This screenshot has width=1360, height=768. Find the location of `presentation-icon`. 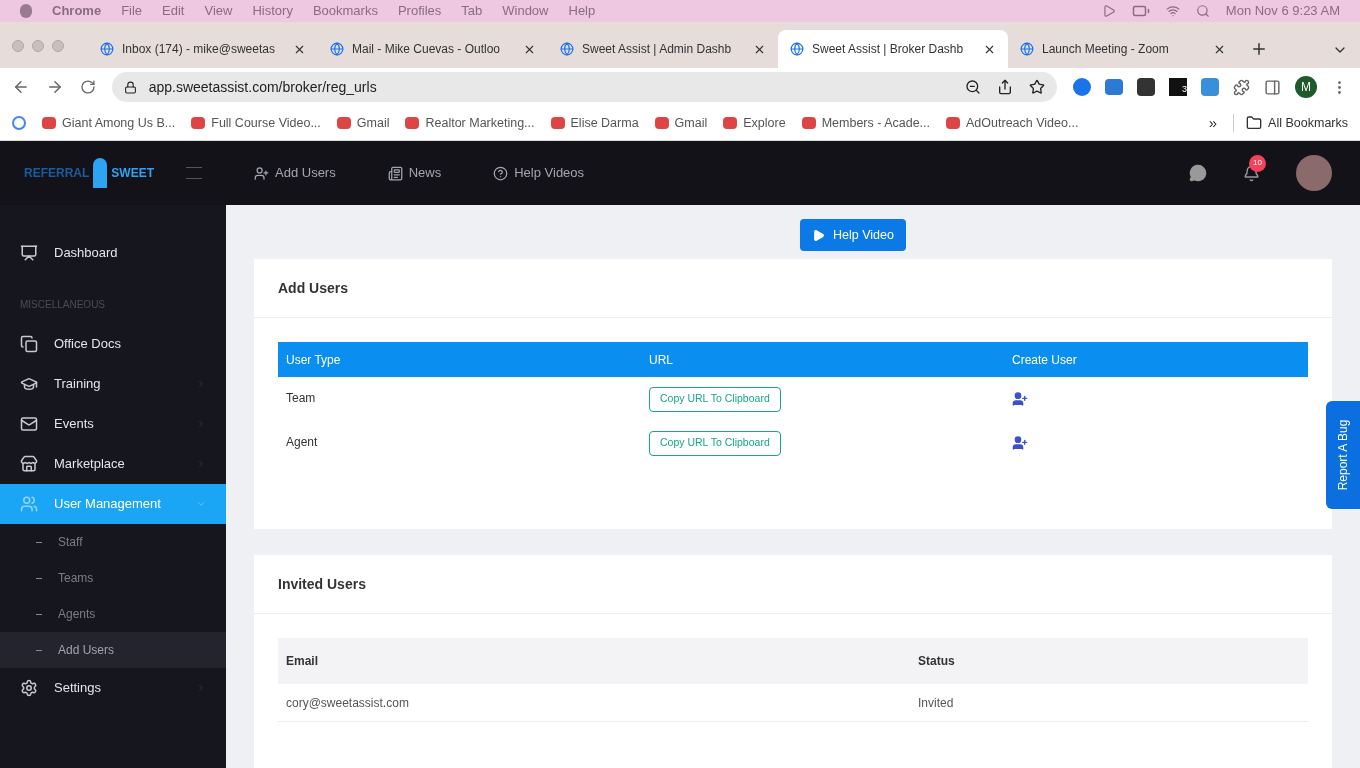

presentation-icon is located at coordinates (29, 253).